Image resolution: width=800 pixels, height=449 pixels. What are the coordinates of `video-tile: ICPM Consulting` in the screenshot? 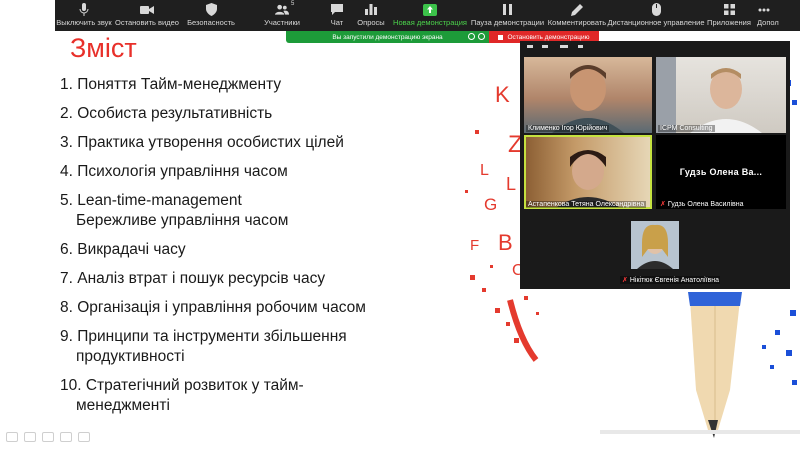 It's located at (721, 95).